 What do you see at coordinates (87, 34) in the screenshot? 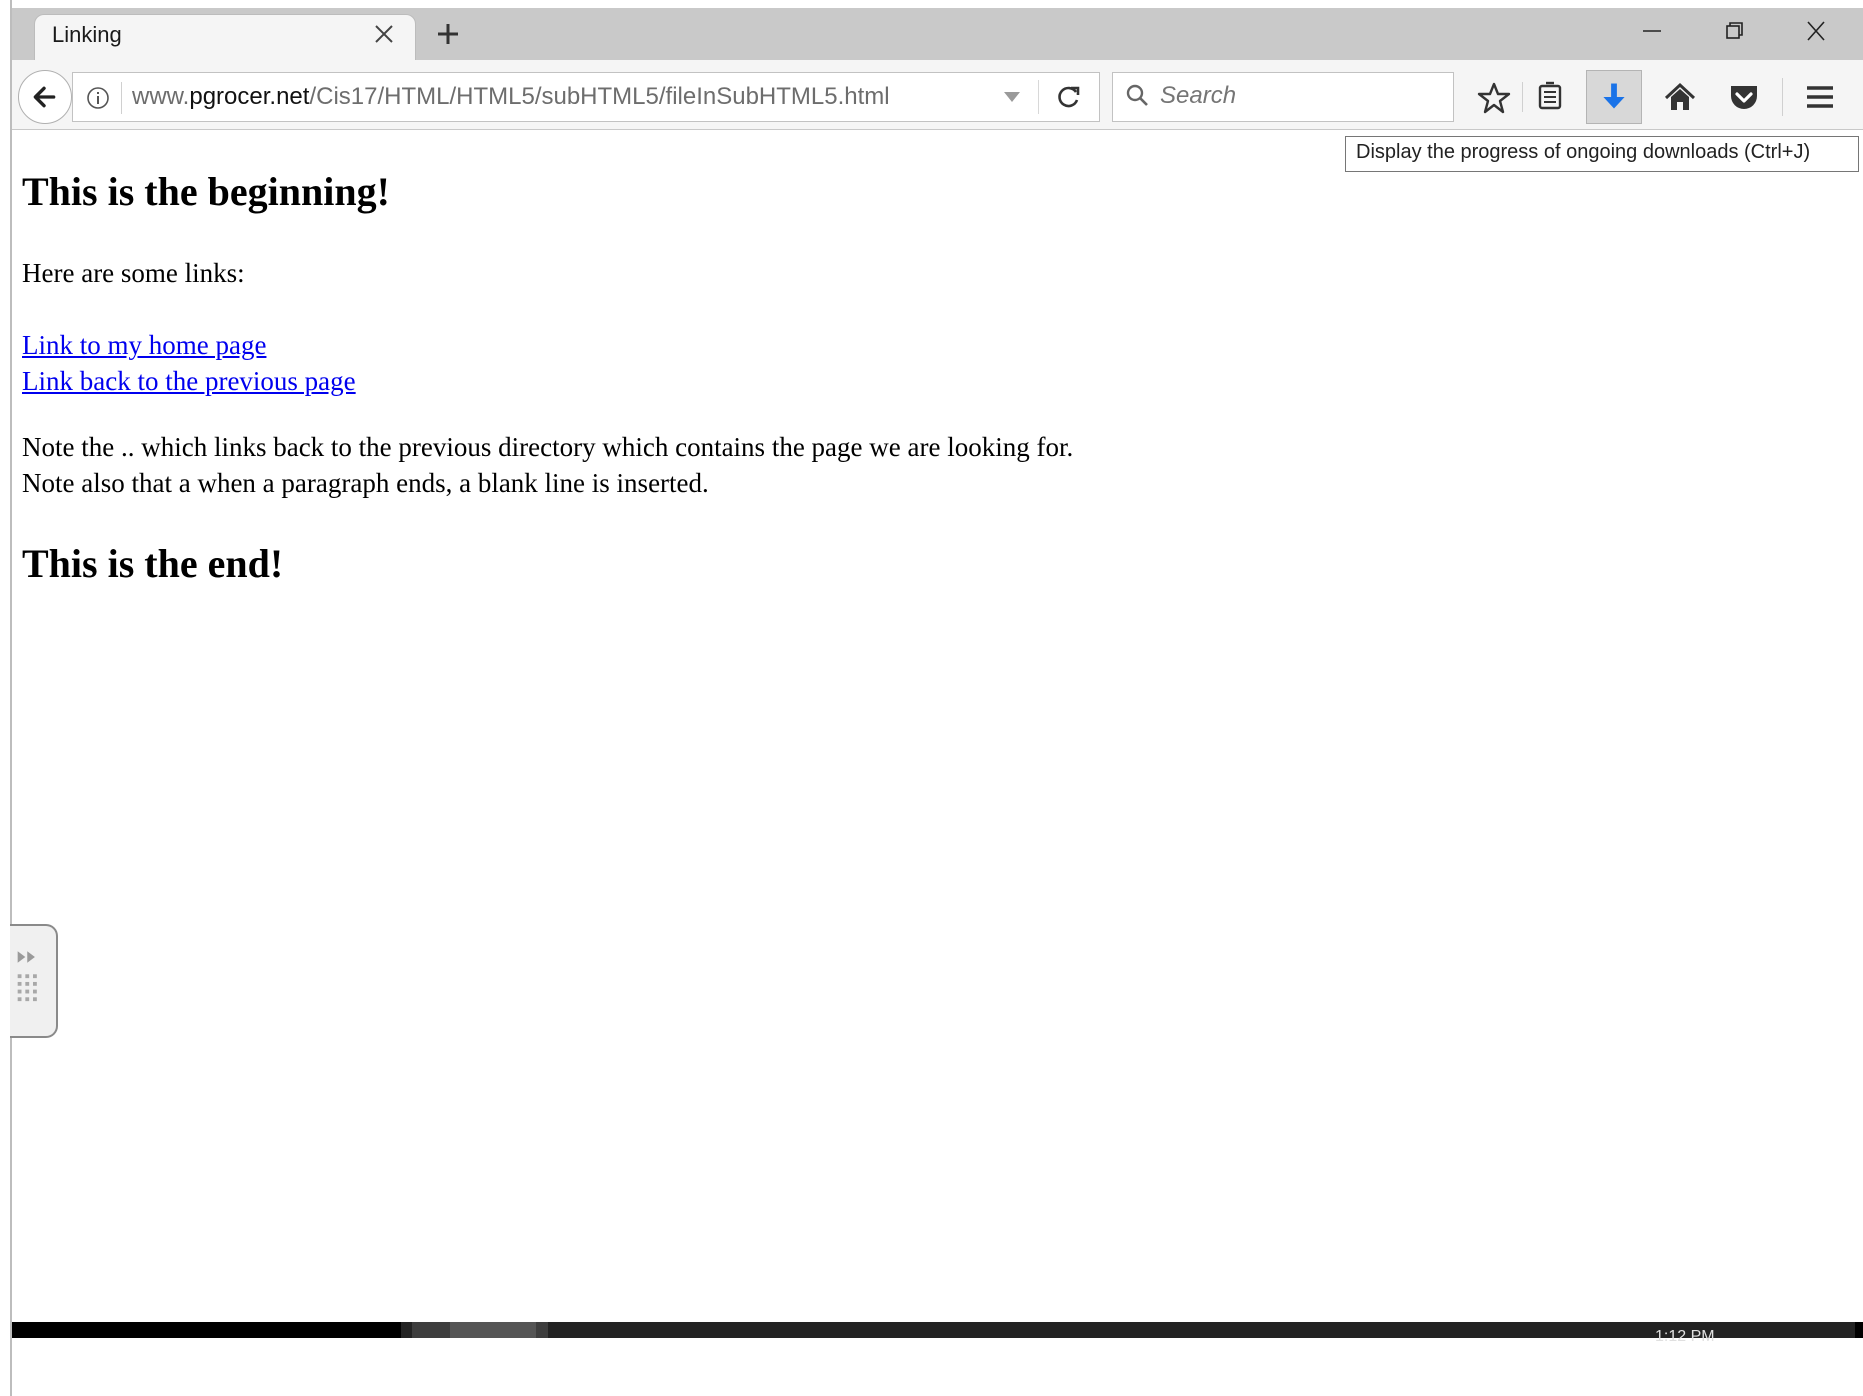
I see `tab-title: Linking` at bounding box center [87, 34].